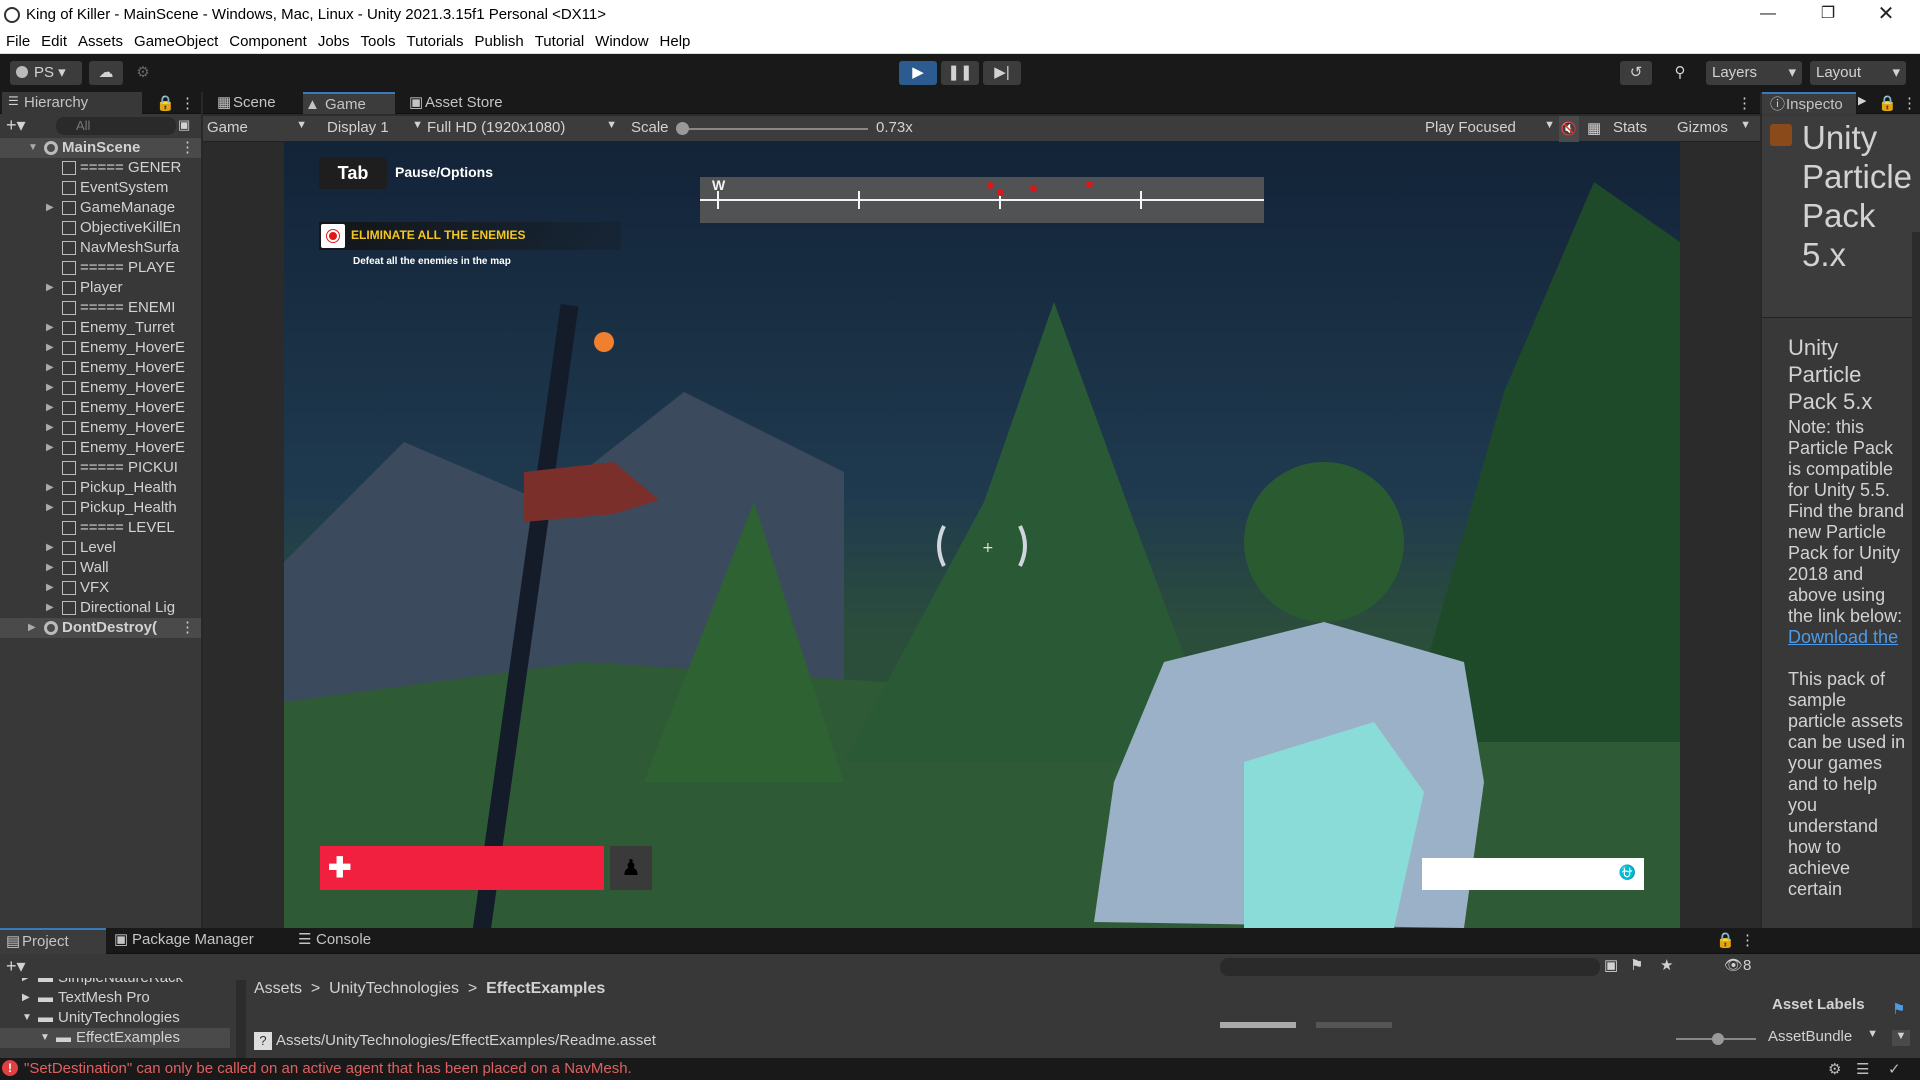 This screenshot has width=1920, height=1080. Describe the element at coordinates (559, 40) in the screenshot. I see `menu-item-tutorial: Tutorial` at that location.